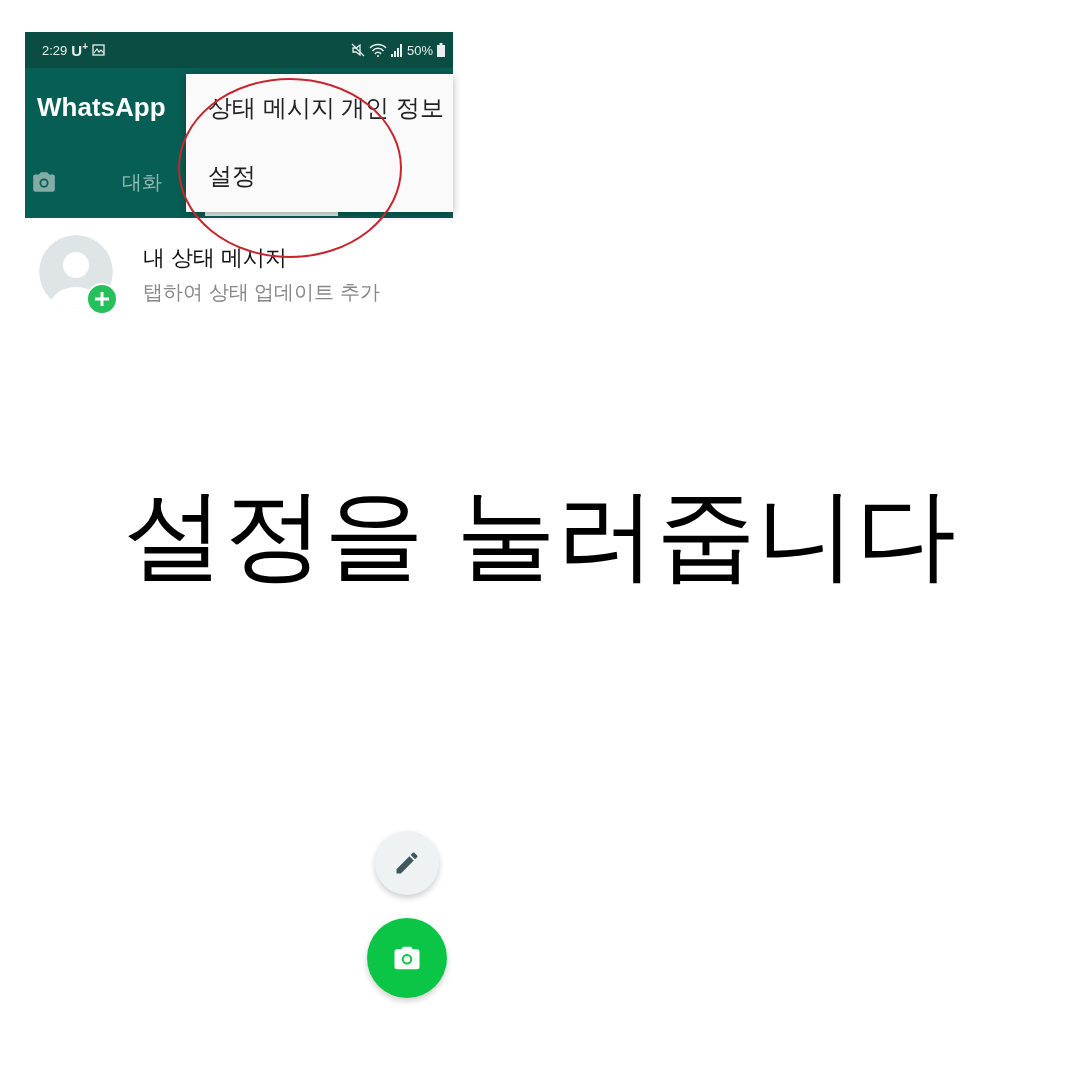 The width and height of the screenshot is (1080, 1080). I want to click on status-hint: 탭하여 상태 업데이트 추가, so click(261, 292).